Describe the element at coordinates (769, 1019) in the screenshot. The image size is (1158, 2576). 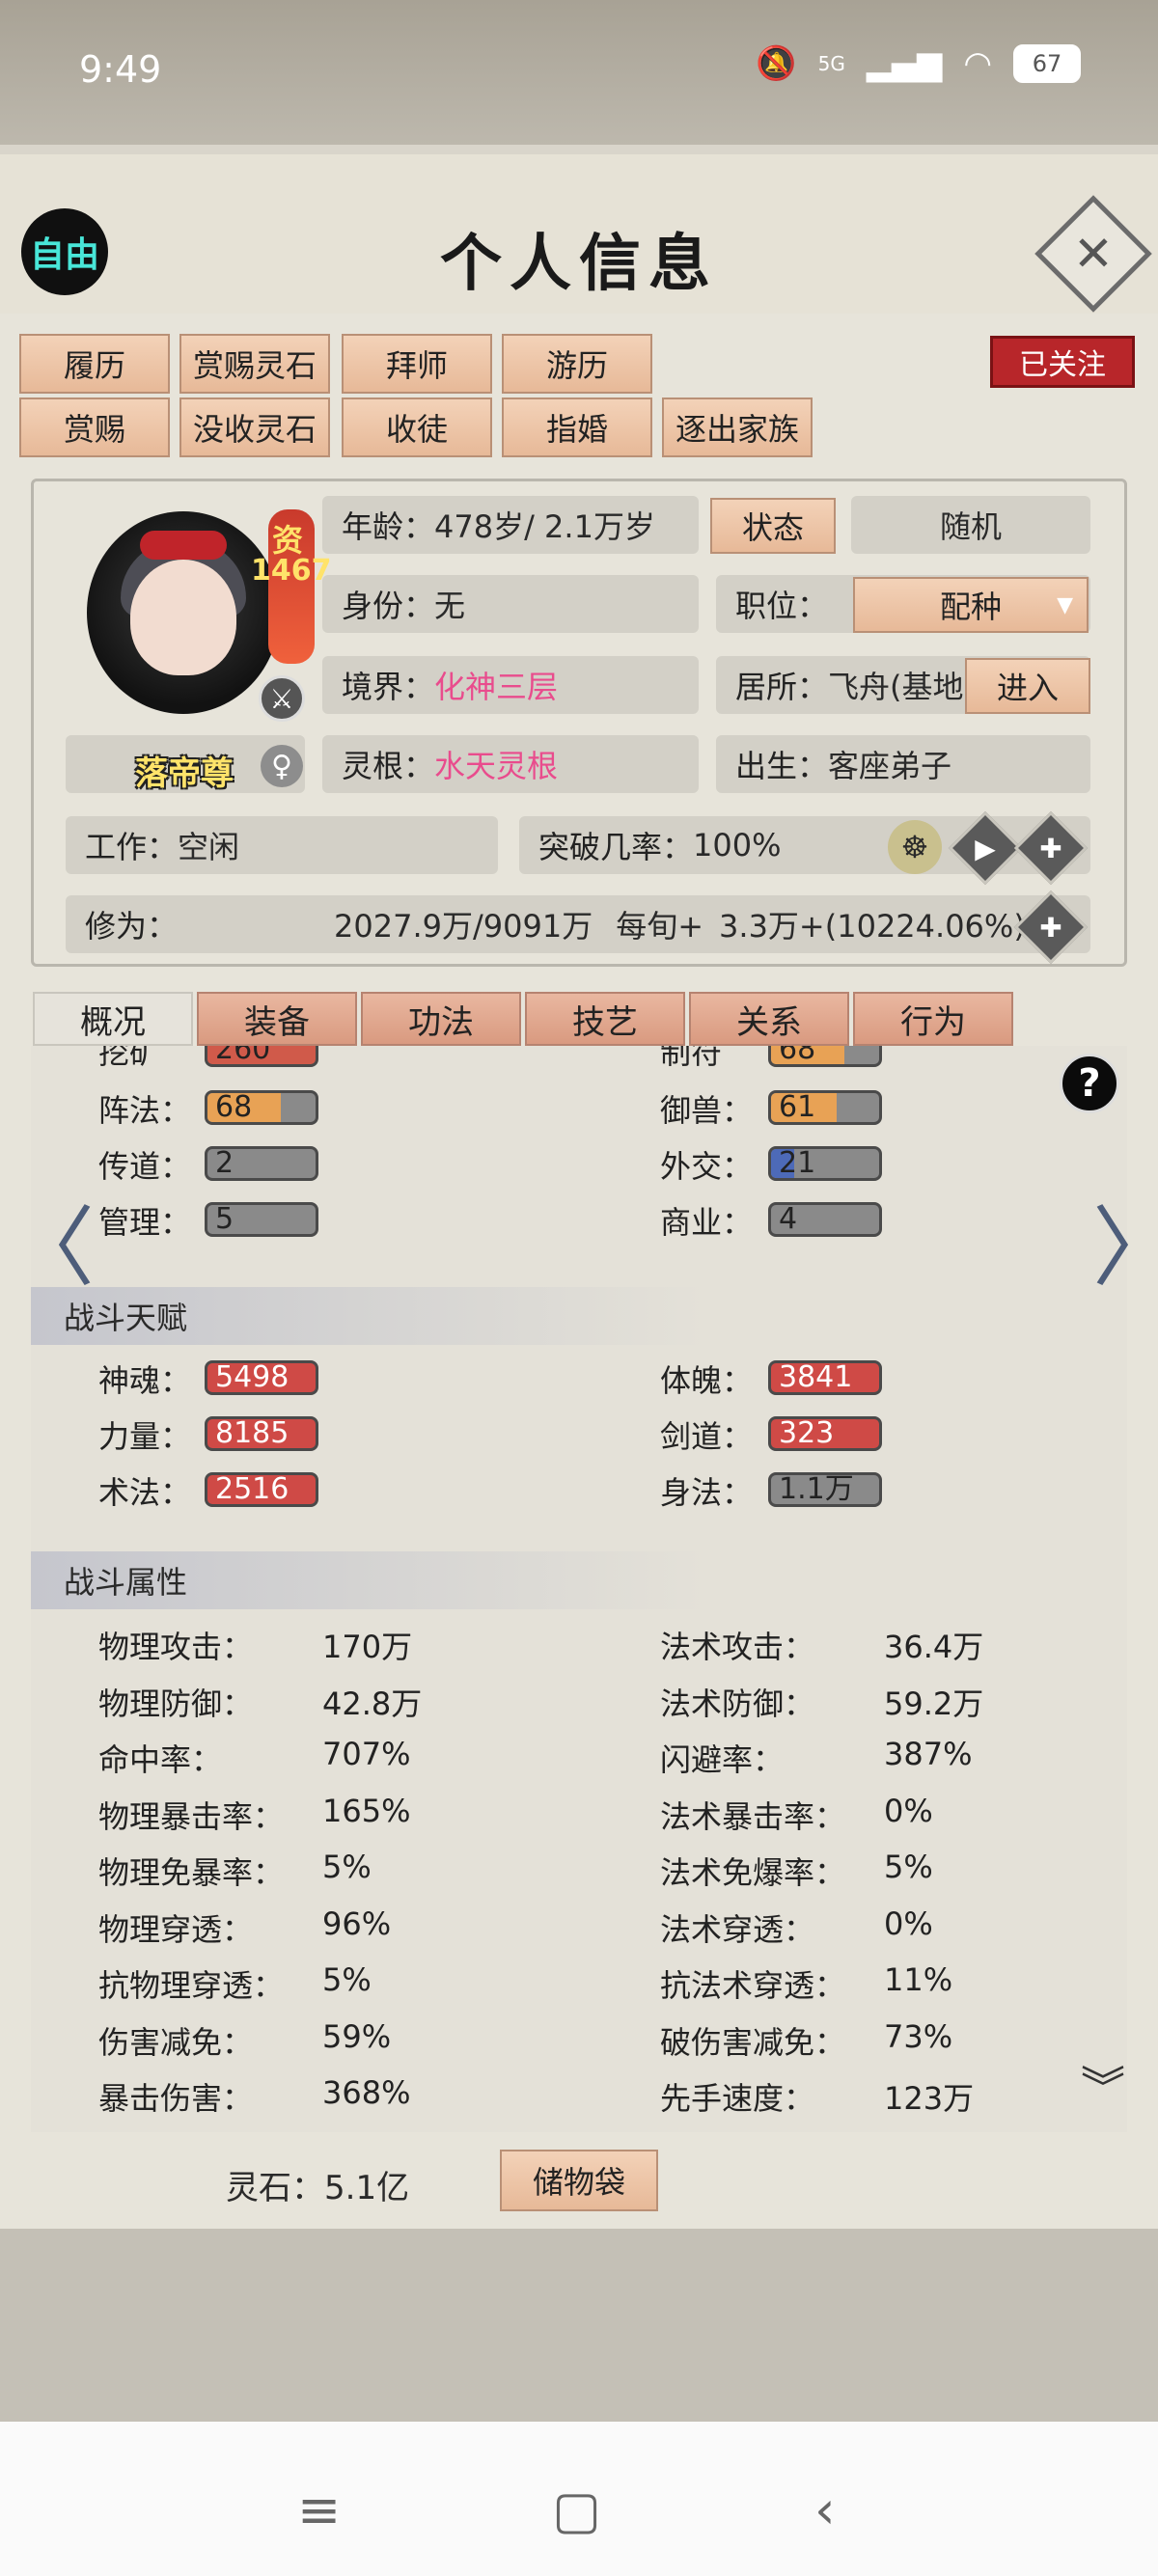
I see `tab-relations: 关系` at that location.